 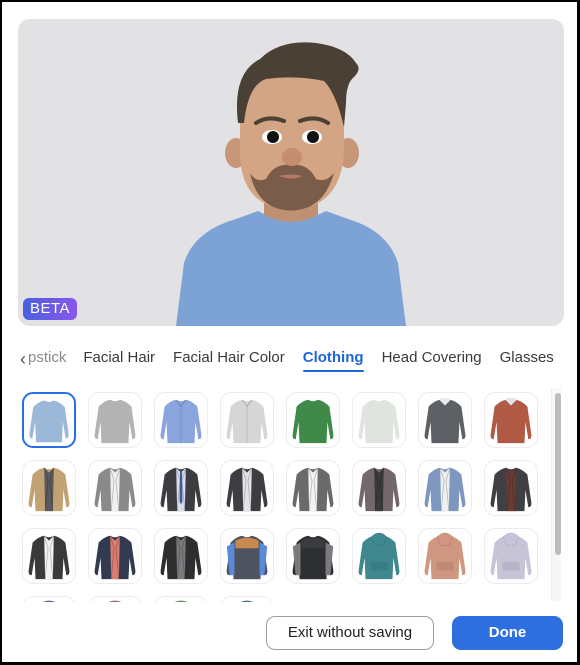 What do you see at coordinates (432, 359) in the screenshot?
I see `tab-head-covering: Head Covering` at bounding box center [432, 359].